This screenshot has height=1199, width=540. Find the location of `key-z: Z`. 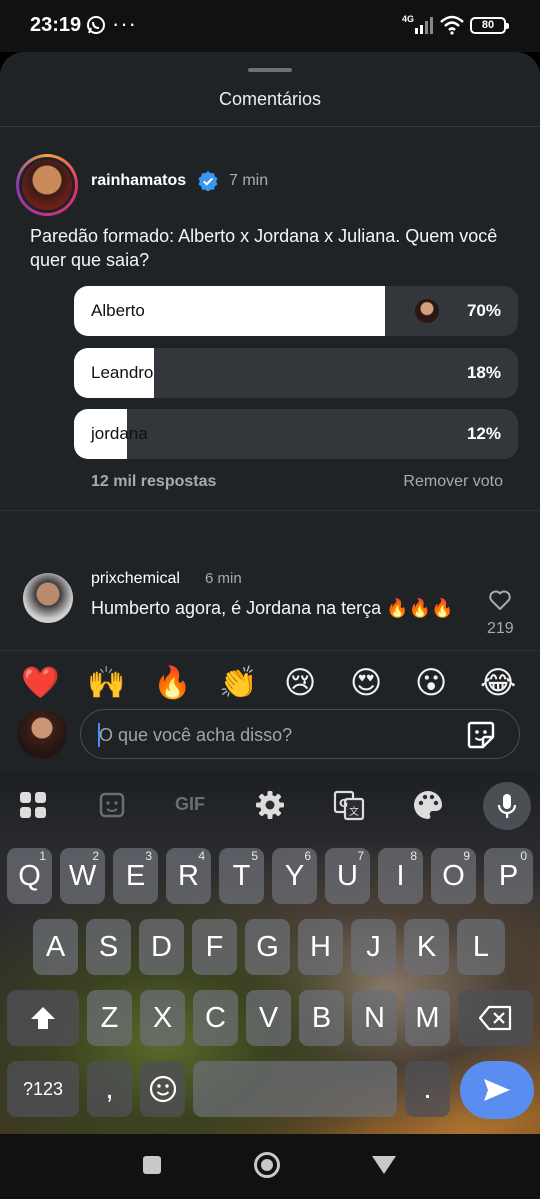

key-z: Z is located at coordinates (109, 1018).